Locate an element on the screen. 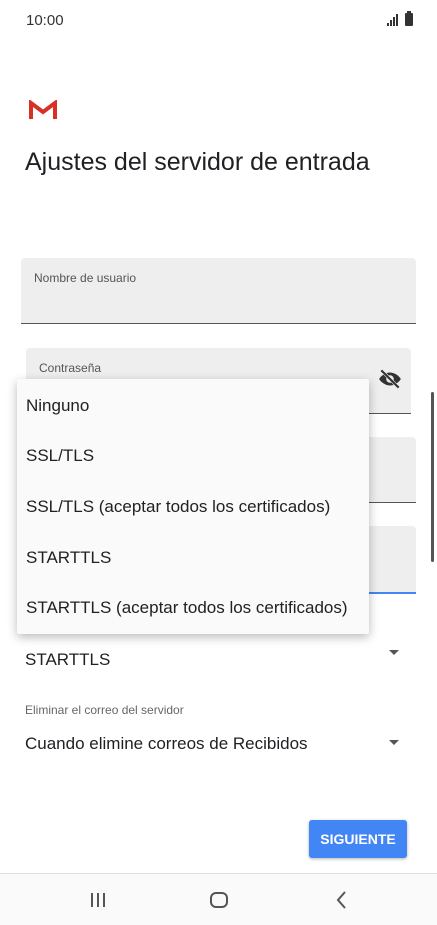  status-icons is located at coordinates (400, 18).